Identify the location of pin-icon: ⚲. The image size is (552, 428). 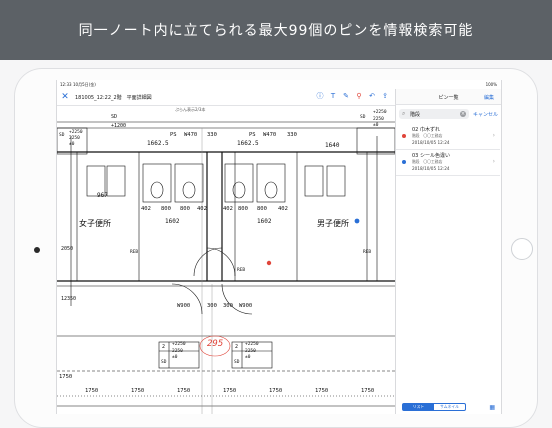
(359, 96).